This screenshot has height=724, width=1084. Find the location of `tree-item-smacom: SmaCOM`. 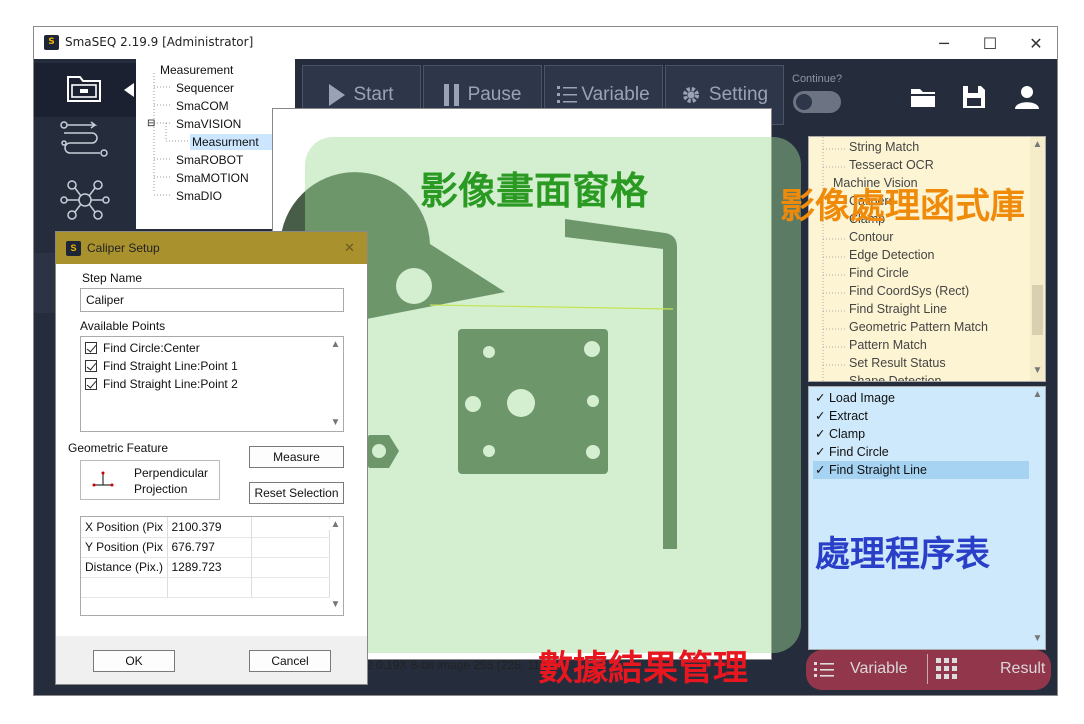

tree-item-smacom: SmaCOM is located at coordinates (202, 106).